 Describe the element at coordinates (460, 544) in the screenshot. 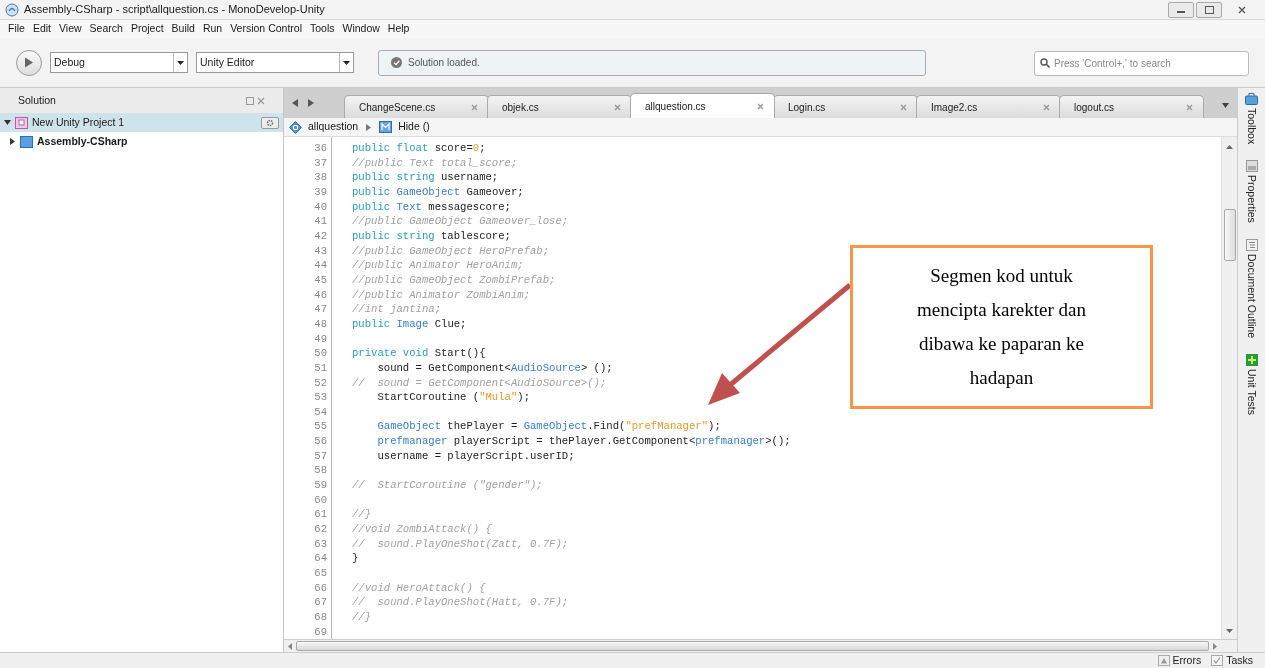

I see `code-line: // sound.PlayOneShot(Zatt, 0.7F);` at that location.